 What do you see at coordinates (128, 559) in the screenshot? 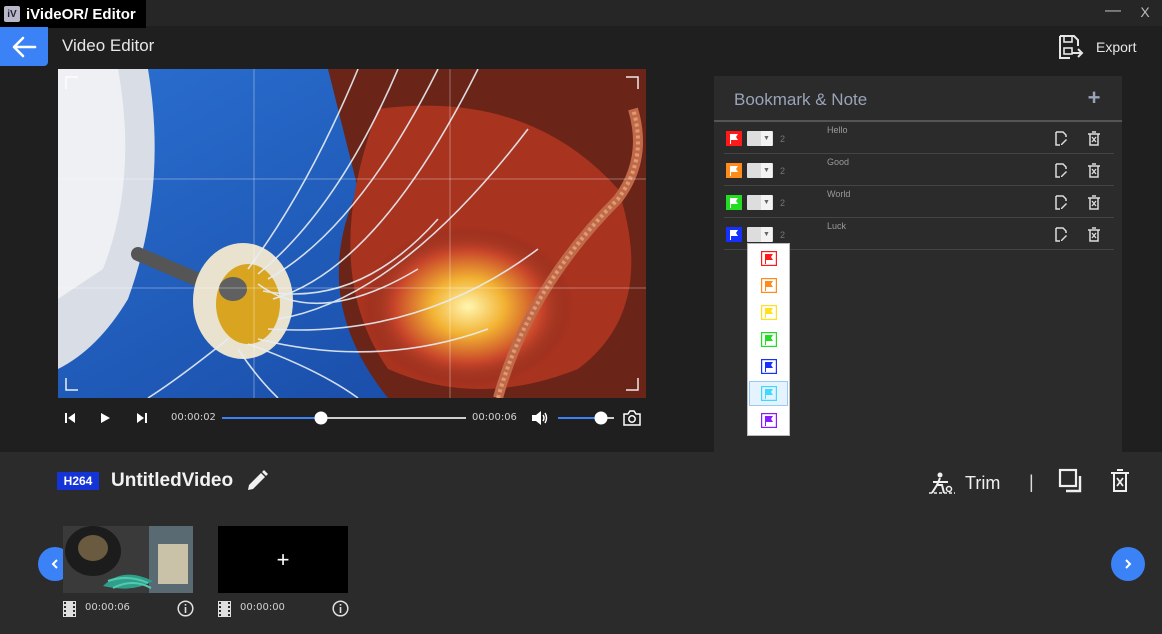
I see `clip-thumbnail` at bounding box center [128, 559].